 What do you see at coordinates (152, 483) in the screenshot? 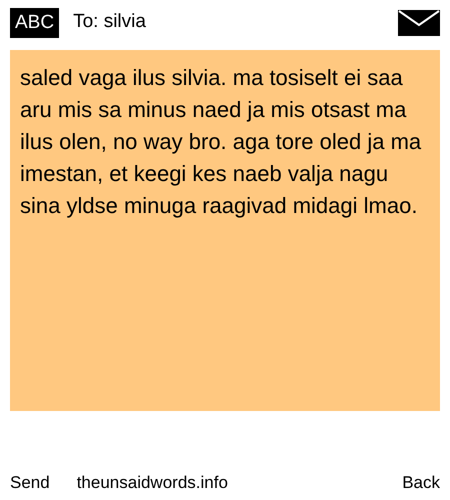
I see `website-label: theunsaidwords.info` at bounding box center [152, 483].